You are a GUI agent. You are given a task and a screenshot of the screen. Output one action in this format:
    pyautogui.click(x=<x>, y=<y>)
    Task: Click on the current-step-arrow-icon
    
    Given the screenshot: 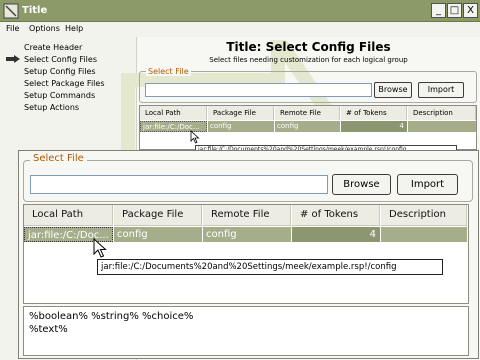 What is the action you would take?
    pyautogui.click(x=13, y=59)
    